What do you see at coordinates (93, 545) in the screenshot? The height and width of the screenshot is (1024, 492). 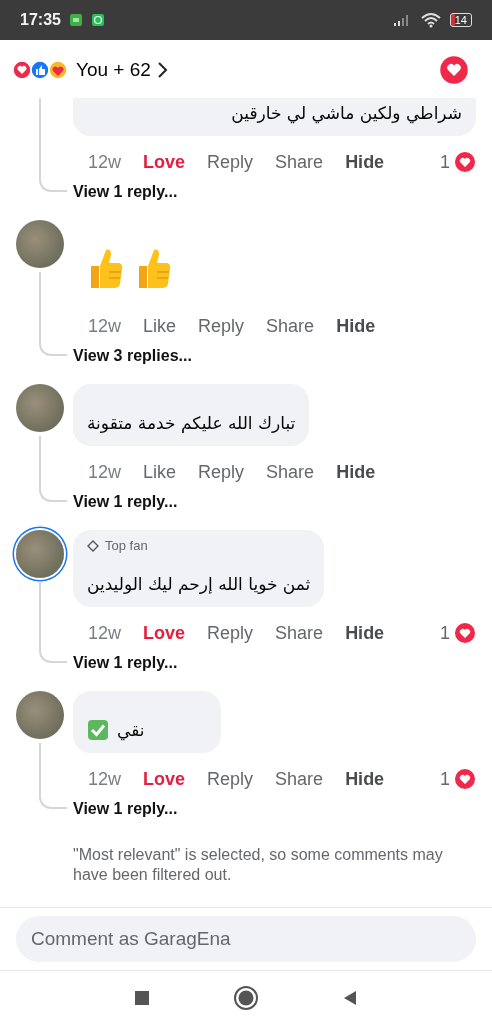 I see `diamond-icon` at bounding box center [93, 545].